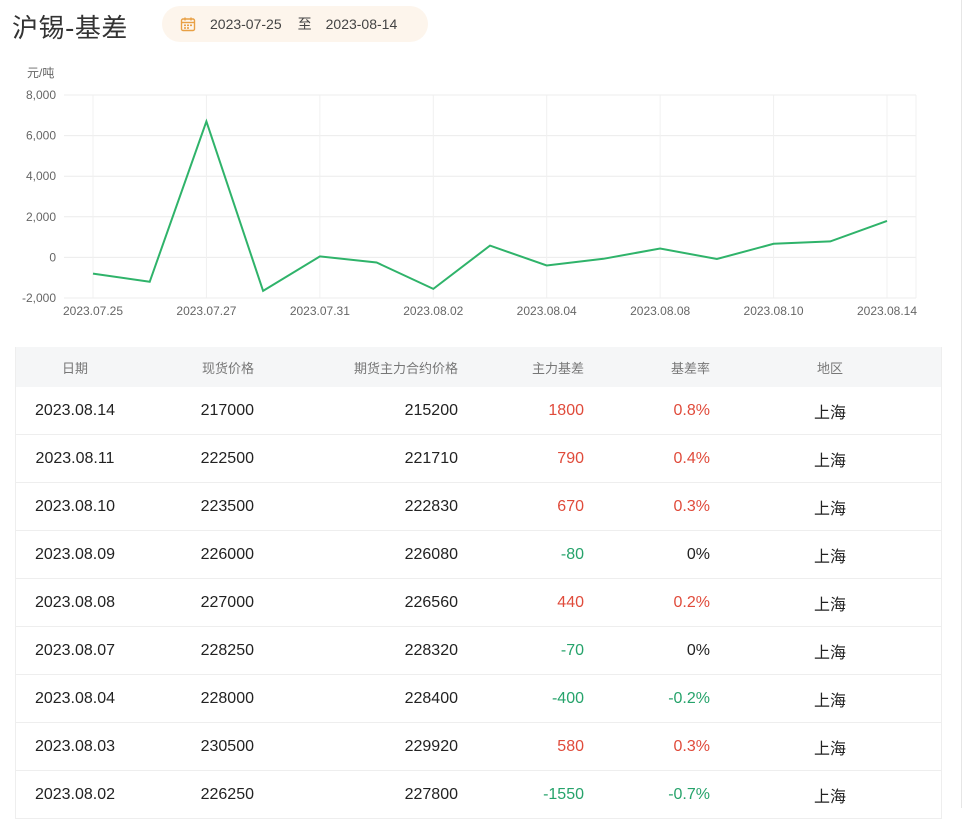  Describe the element at coordinates (362, 554) in the screenshot. I see `cell-futures: 226080` at that location.